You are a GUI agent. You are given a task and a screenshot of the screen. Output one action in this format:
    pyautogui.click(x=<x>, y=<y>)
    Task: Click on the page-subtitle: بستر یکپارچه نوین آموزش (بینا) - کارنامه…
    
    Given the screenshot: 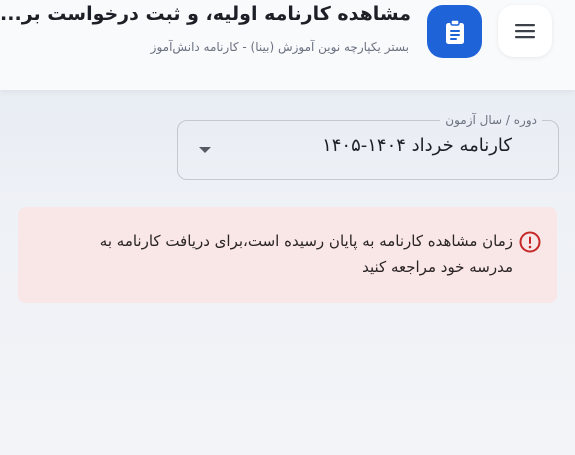 What is the action you would take?
    pyautogui.click(x=279, y=47)
    